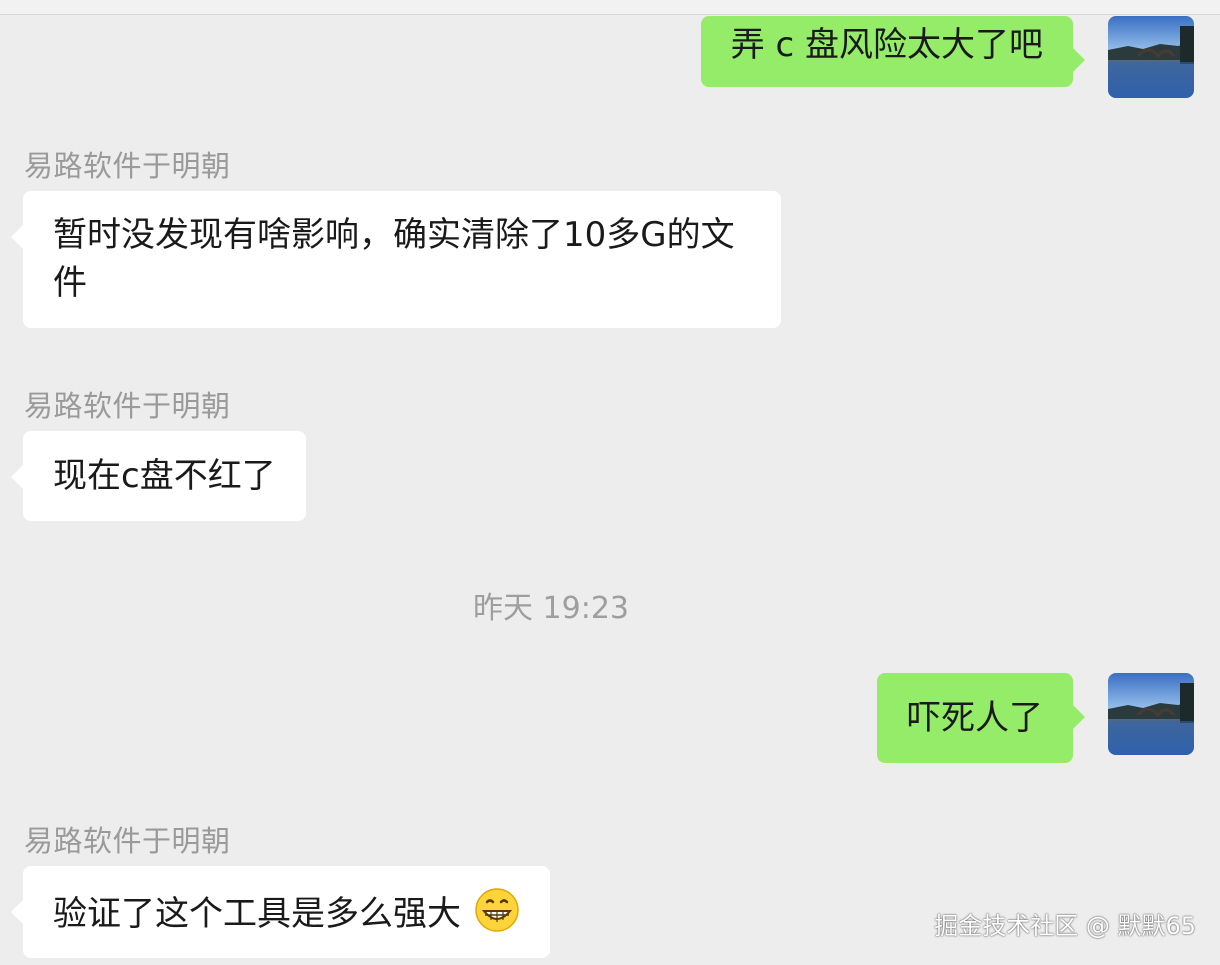 Image resolution: width=1220 pixels, height=965 pixels. Describe the element at coordinates (551, 608) in the screenshot. I see `chat-timestamp: 昨天 19:23` at that location.